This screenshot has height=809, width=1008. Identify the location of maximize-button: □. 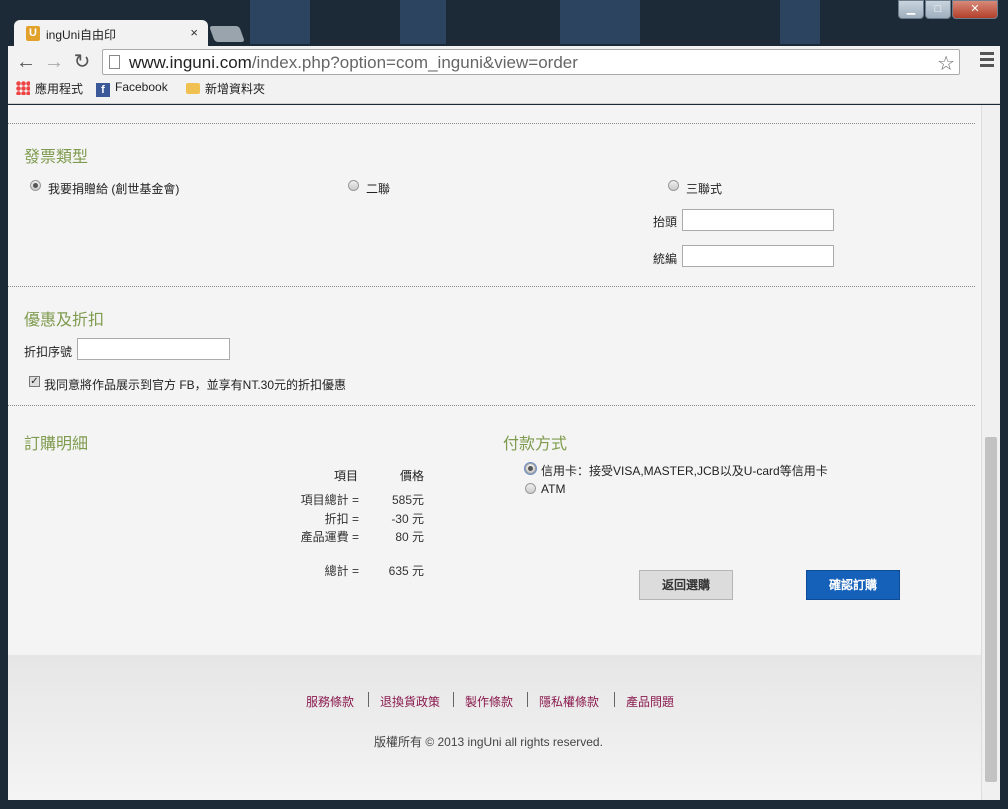
(938, 9).